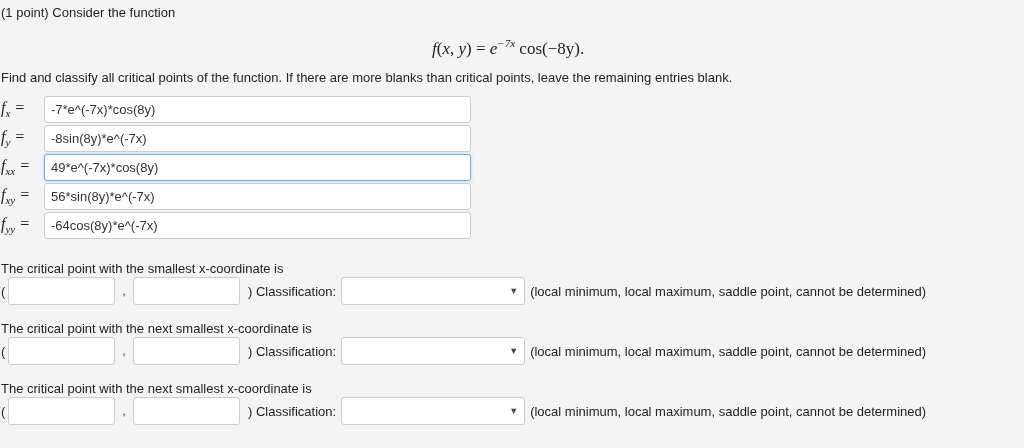 The image size is (1024, 448). What do you see at coordinates (16, 167) in the screenshot?
I see `derivative-label: f$_{xx}$ =` at bounding box center [16, 167].